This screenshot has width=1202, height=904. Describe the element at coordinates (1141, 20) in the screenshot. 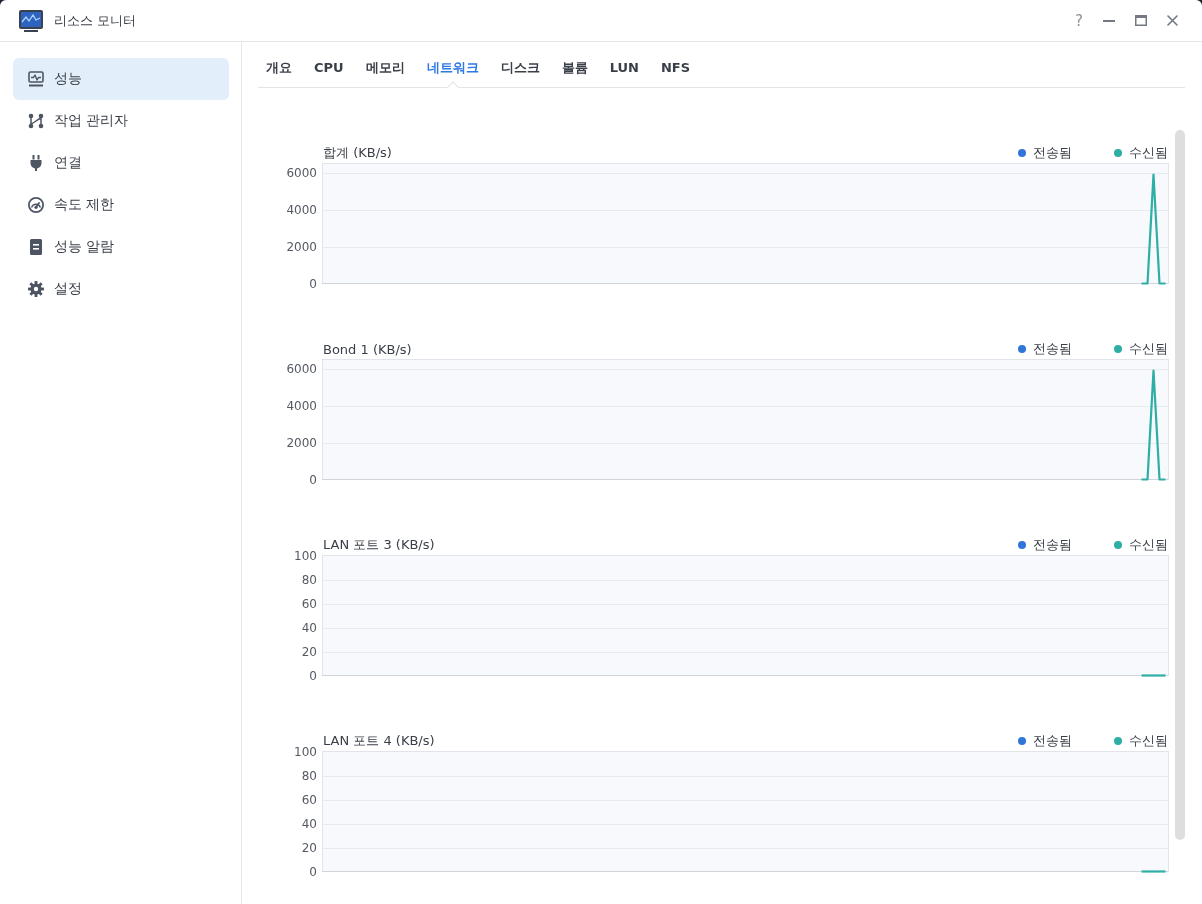

I see `maximize-icon` at that location.